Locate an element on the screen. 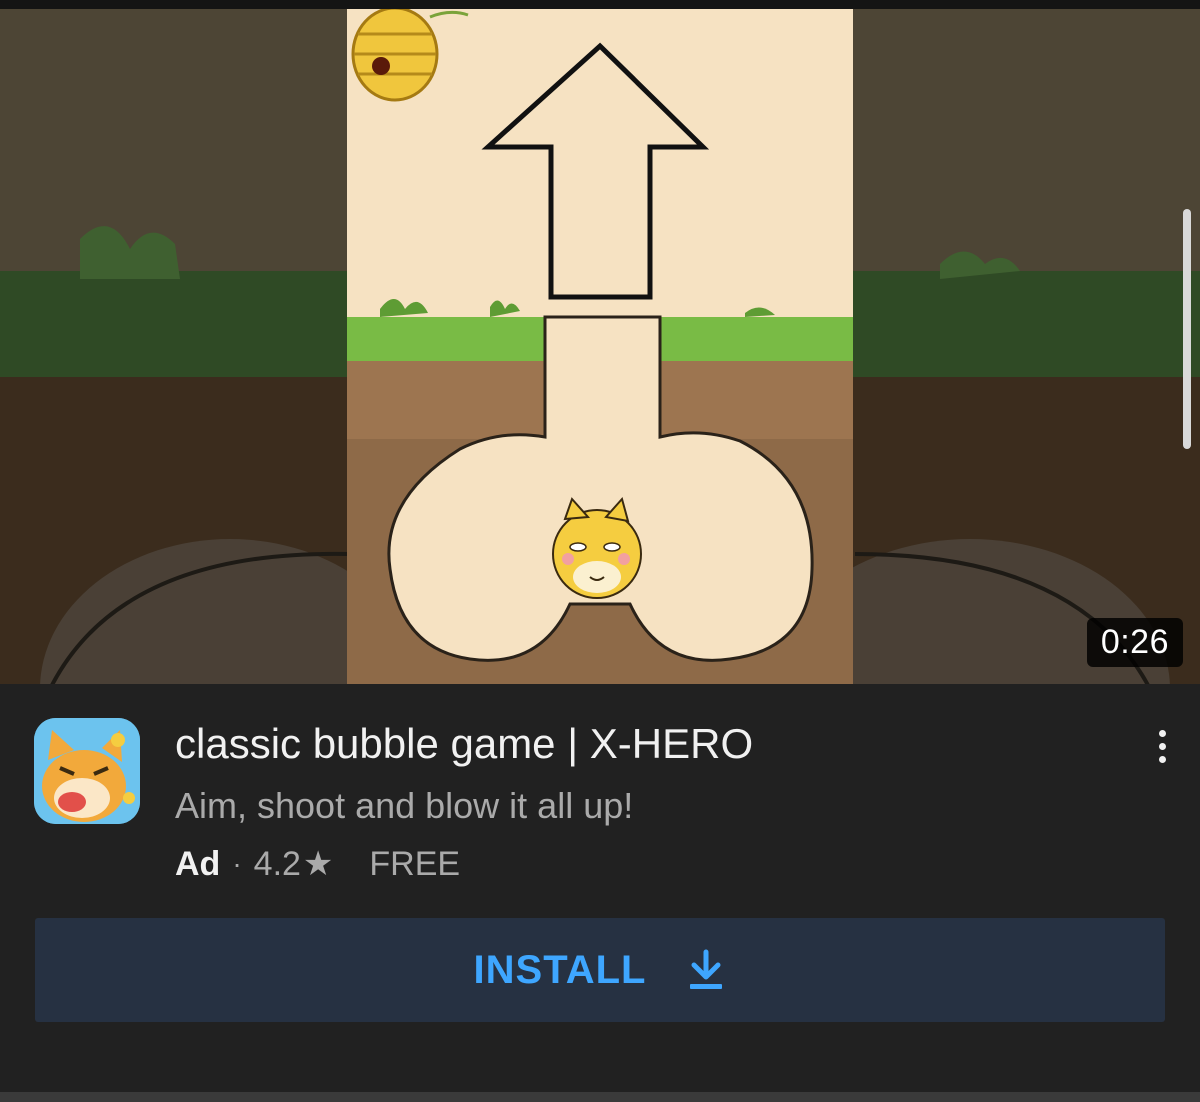  download-icon is located at coordinates (706, 969).